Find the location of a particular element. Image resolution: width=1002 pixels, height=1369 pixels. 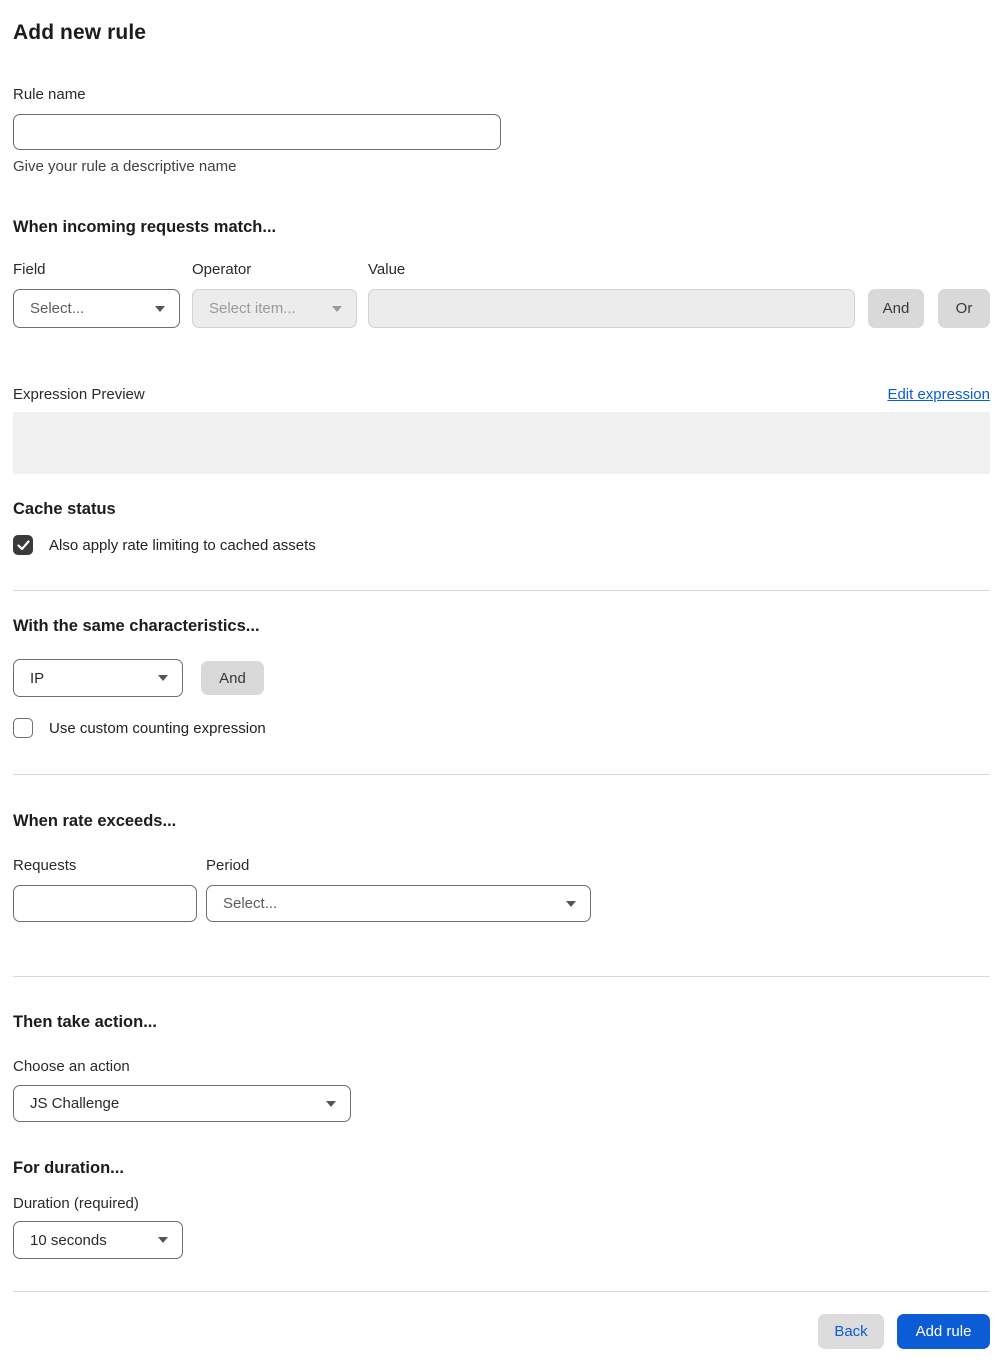

characteristics-row: IP And is located at coordinates (501, 678).